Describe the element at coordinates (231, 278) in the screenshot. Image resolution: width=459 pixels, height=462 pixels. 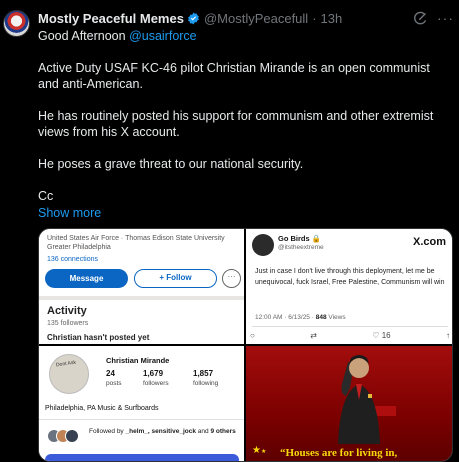
I see `linkedin-more-button: ···` at that location.